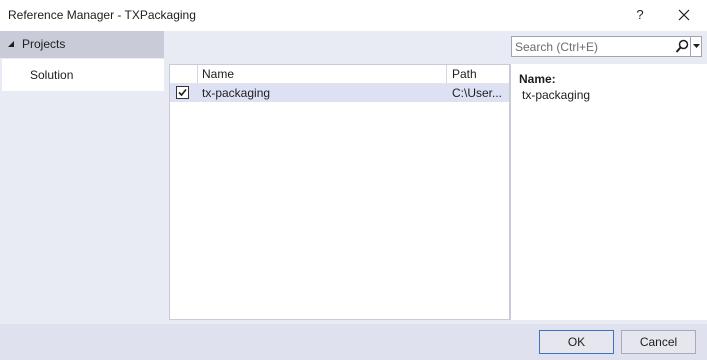 The image size is (707, 360). I want to click on close-icon, so click(684, 15).